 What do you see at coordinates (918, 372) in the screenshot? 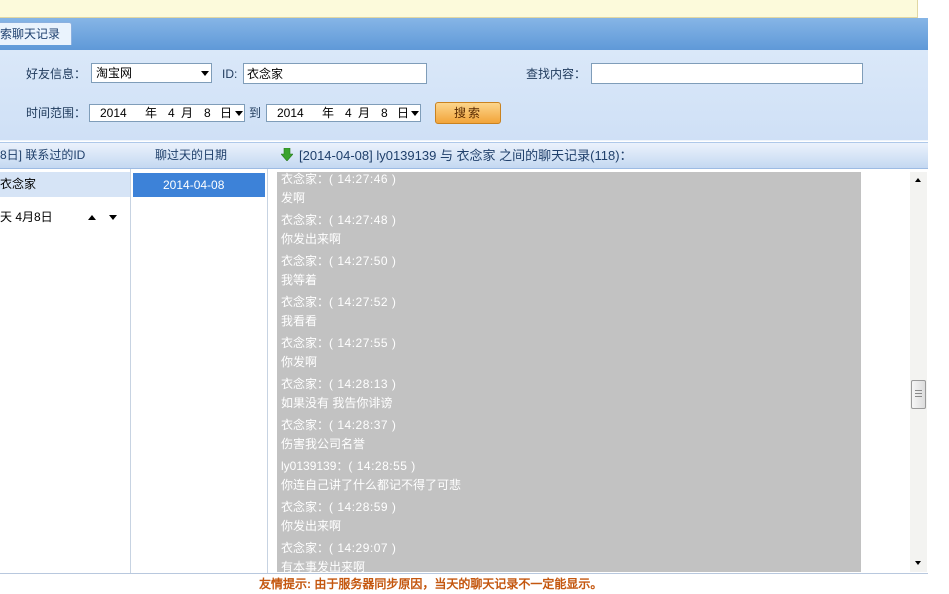
I see `scrollbar` at bounding box center [918, 372].